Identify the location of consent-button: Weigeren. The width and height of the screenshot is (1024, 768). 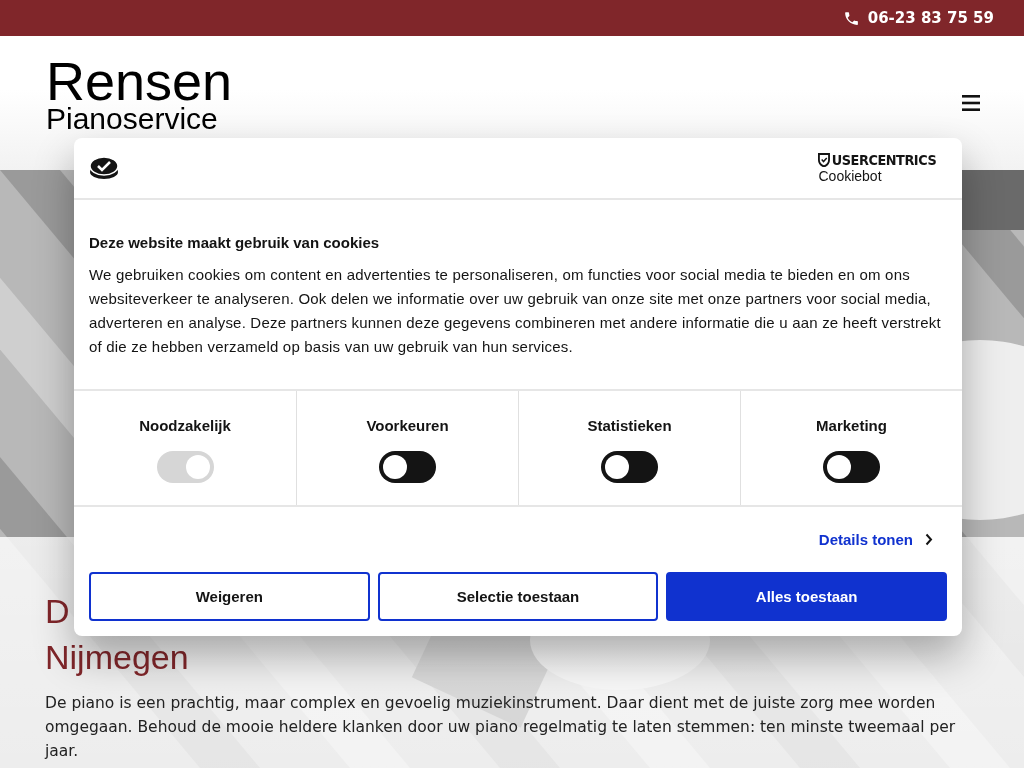
(229, 596).